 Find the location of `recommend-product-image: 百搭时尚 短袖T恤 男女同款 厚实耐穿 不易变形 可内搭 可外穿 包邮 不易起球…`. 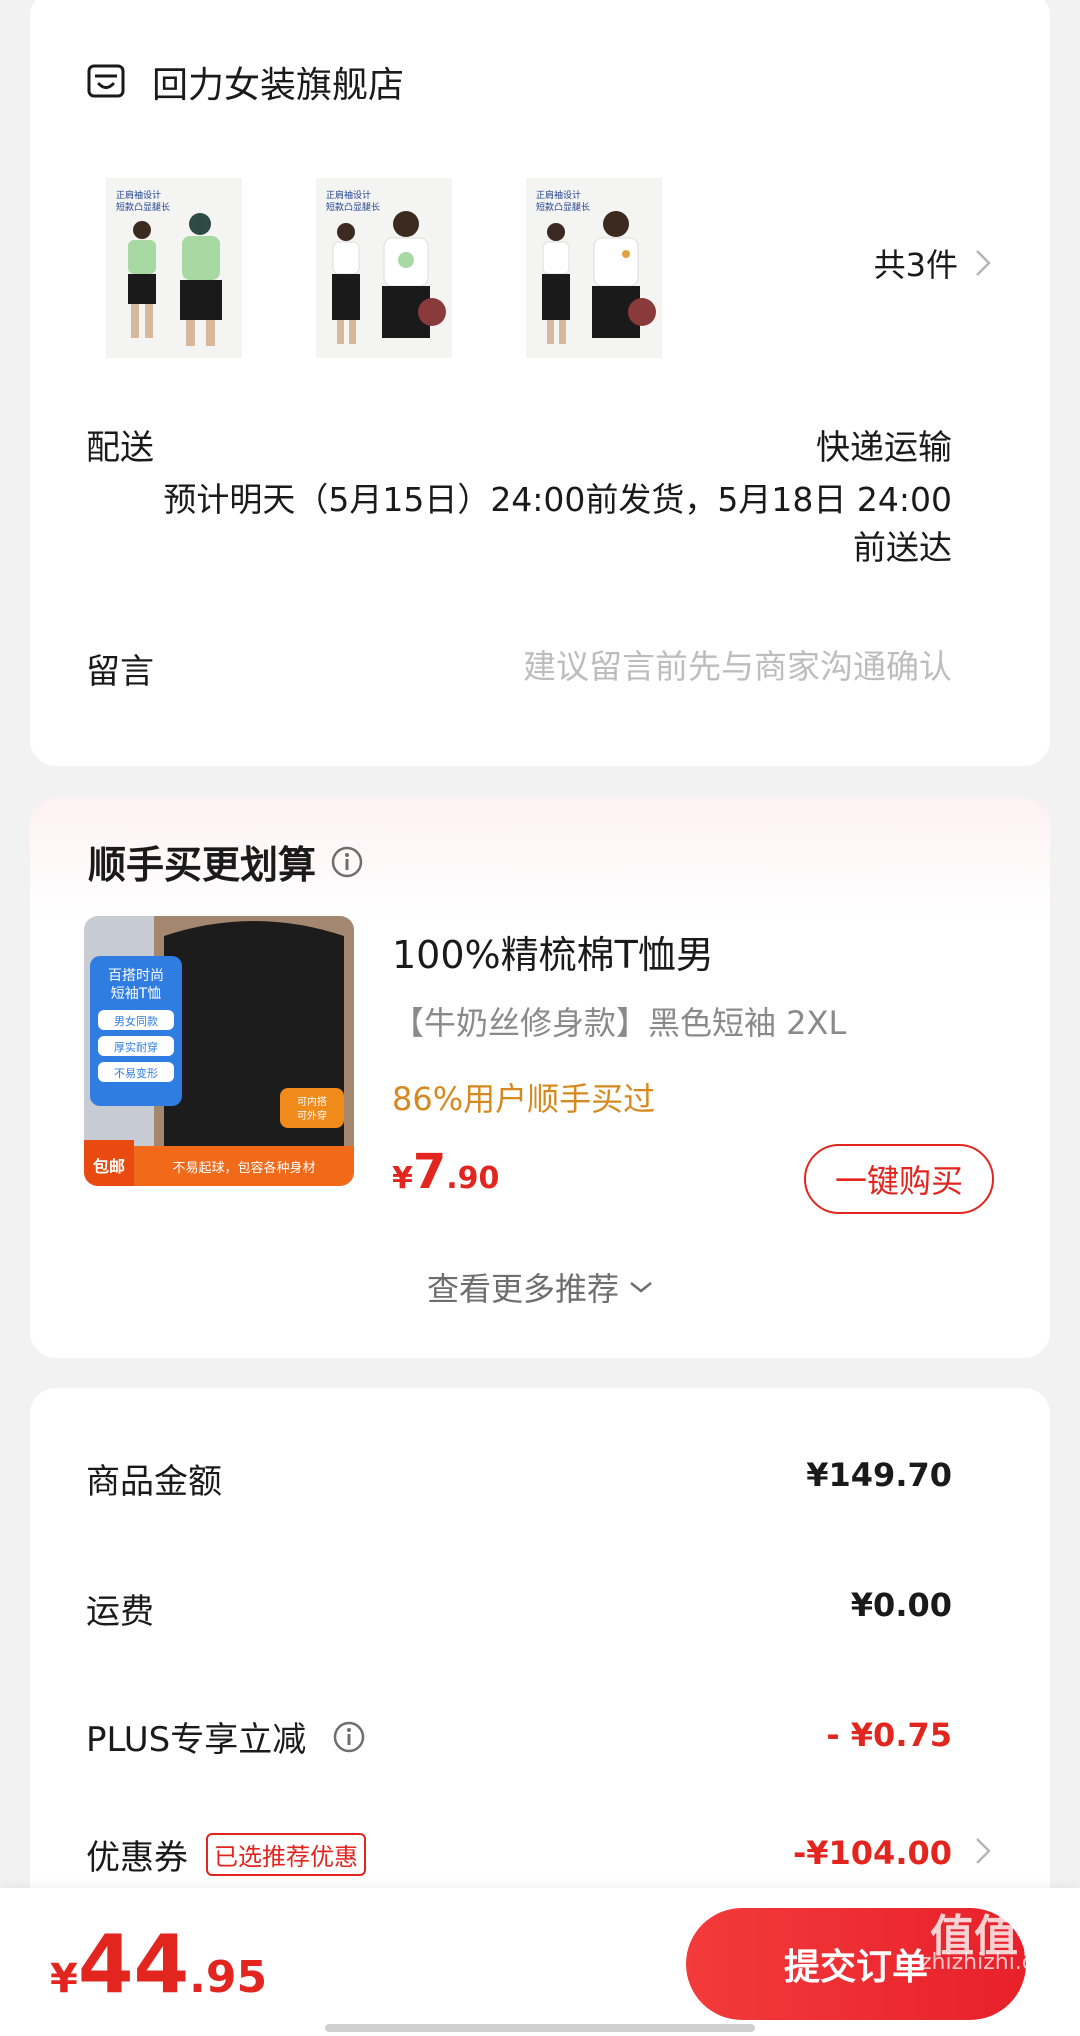

recommend-product-image: 百搭时尚 短袖T恤 男女同款 厚实耐穿 不易变形 可内搭 可外穿 包邮 不易起球… is located at coordinates (219, 1051).